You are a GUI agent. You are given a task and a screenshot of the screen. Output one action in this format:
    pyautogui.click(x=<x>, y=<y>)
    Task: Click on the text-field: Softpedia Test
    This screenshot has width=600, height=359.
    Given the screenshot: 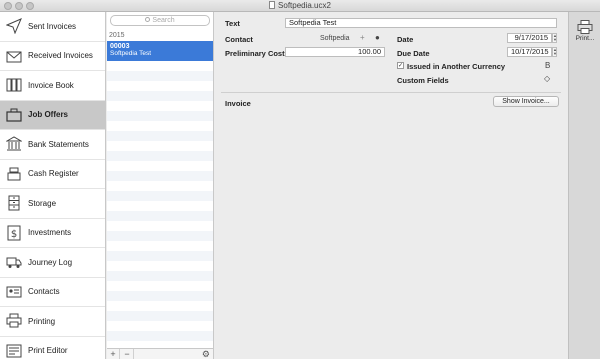 What is the action you would take?
    pyautogui.click(x=421, y=23)
    